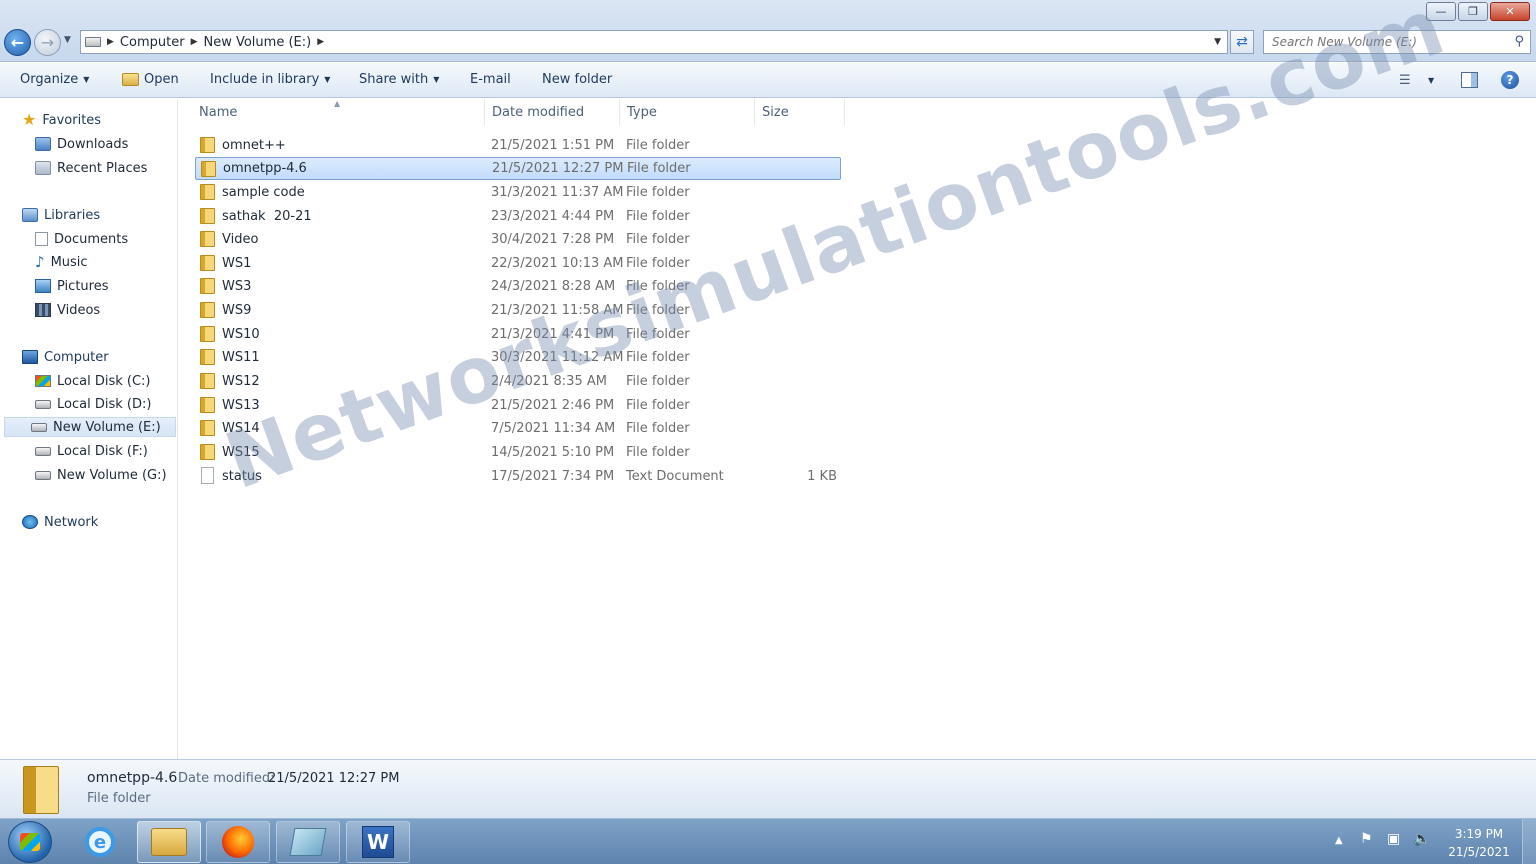  Describe the element at coordinates (1519, 41) in the screenshot. I see `search-icon: ⚲` at that location.